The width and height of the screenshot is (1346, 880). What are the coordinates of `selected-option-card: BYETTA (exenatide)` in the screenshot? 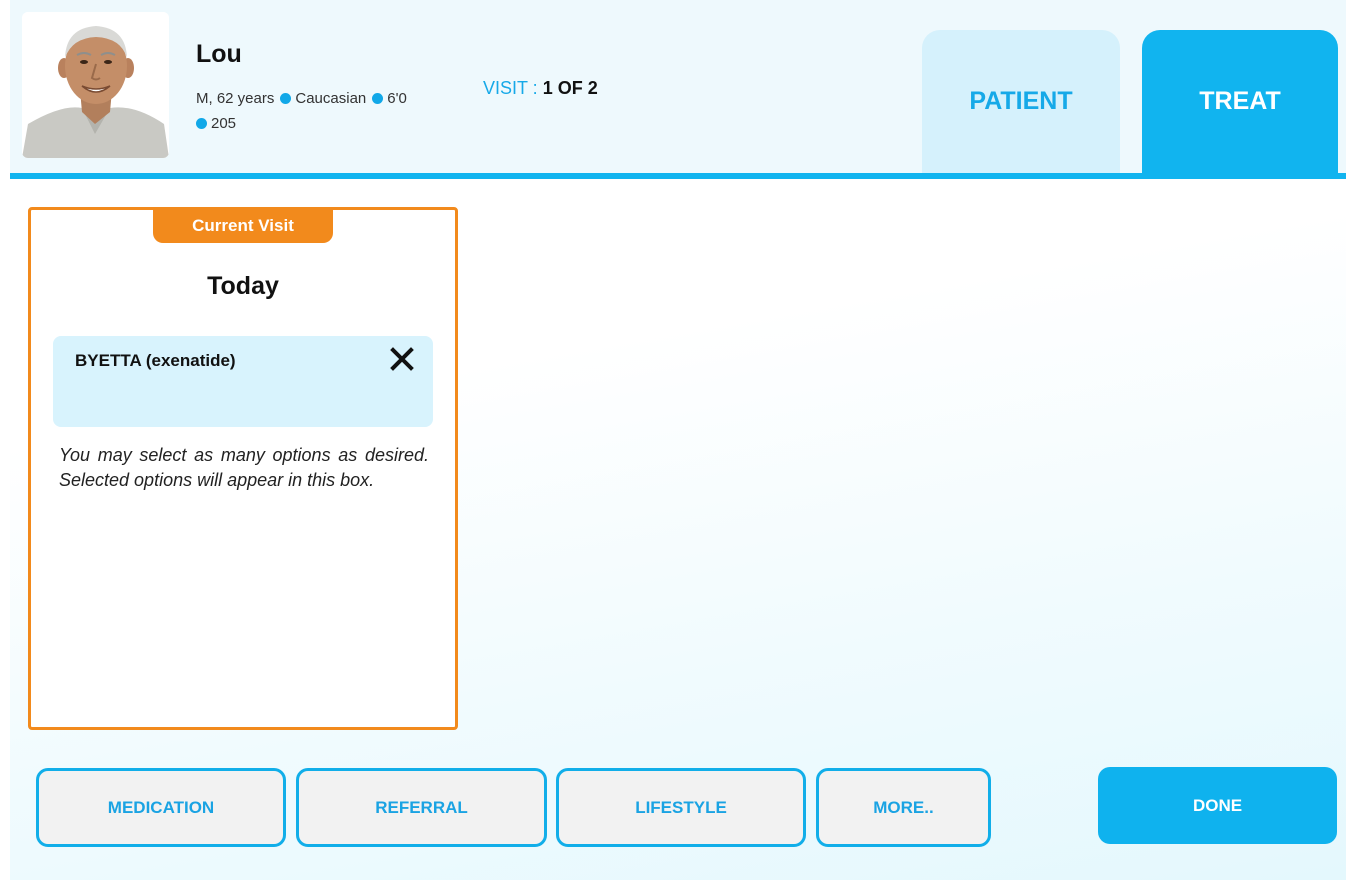 It's located at (243, 381).